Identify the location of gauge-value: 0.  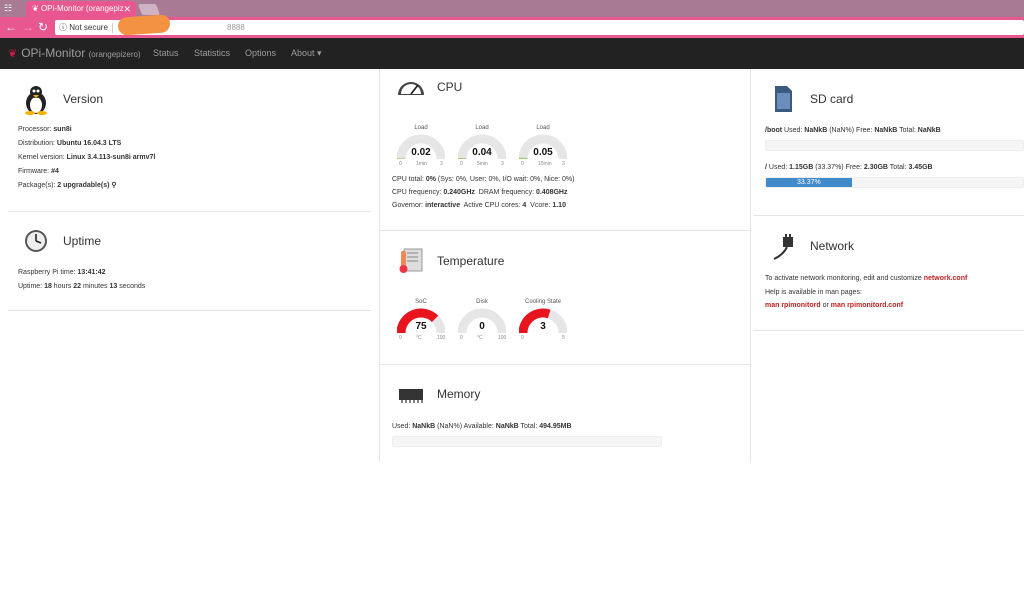
(482, 326).